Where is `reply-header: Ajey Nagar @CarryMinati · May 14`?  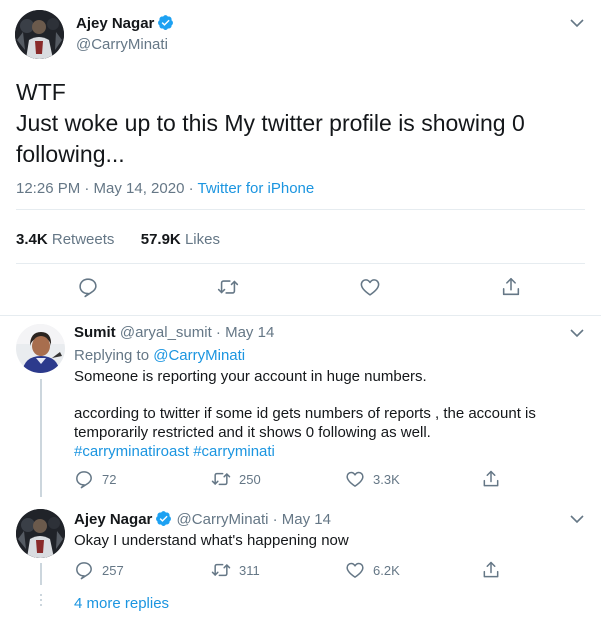 reply-header: Ajey Nagar @CarryMinati · May 14 is located at coordinates (202, 519).